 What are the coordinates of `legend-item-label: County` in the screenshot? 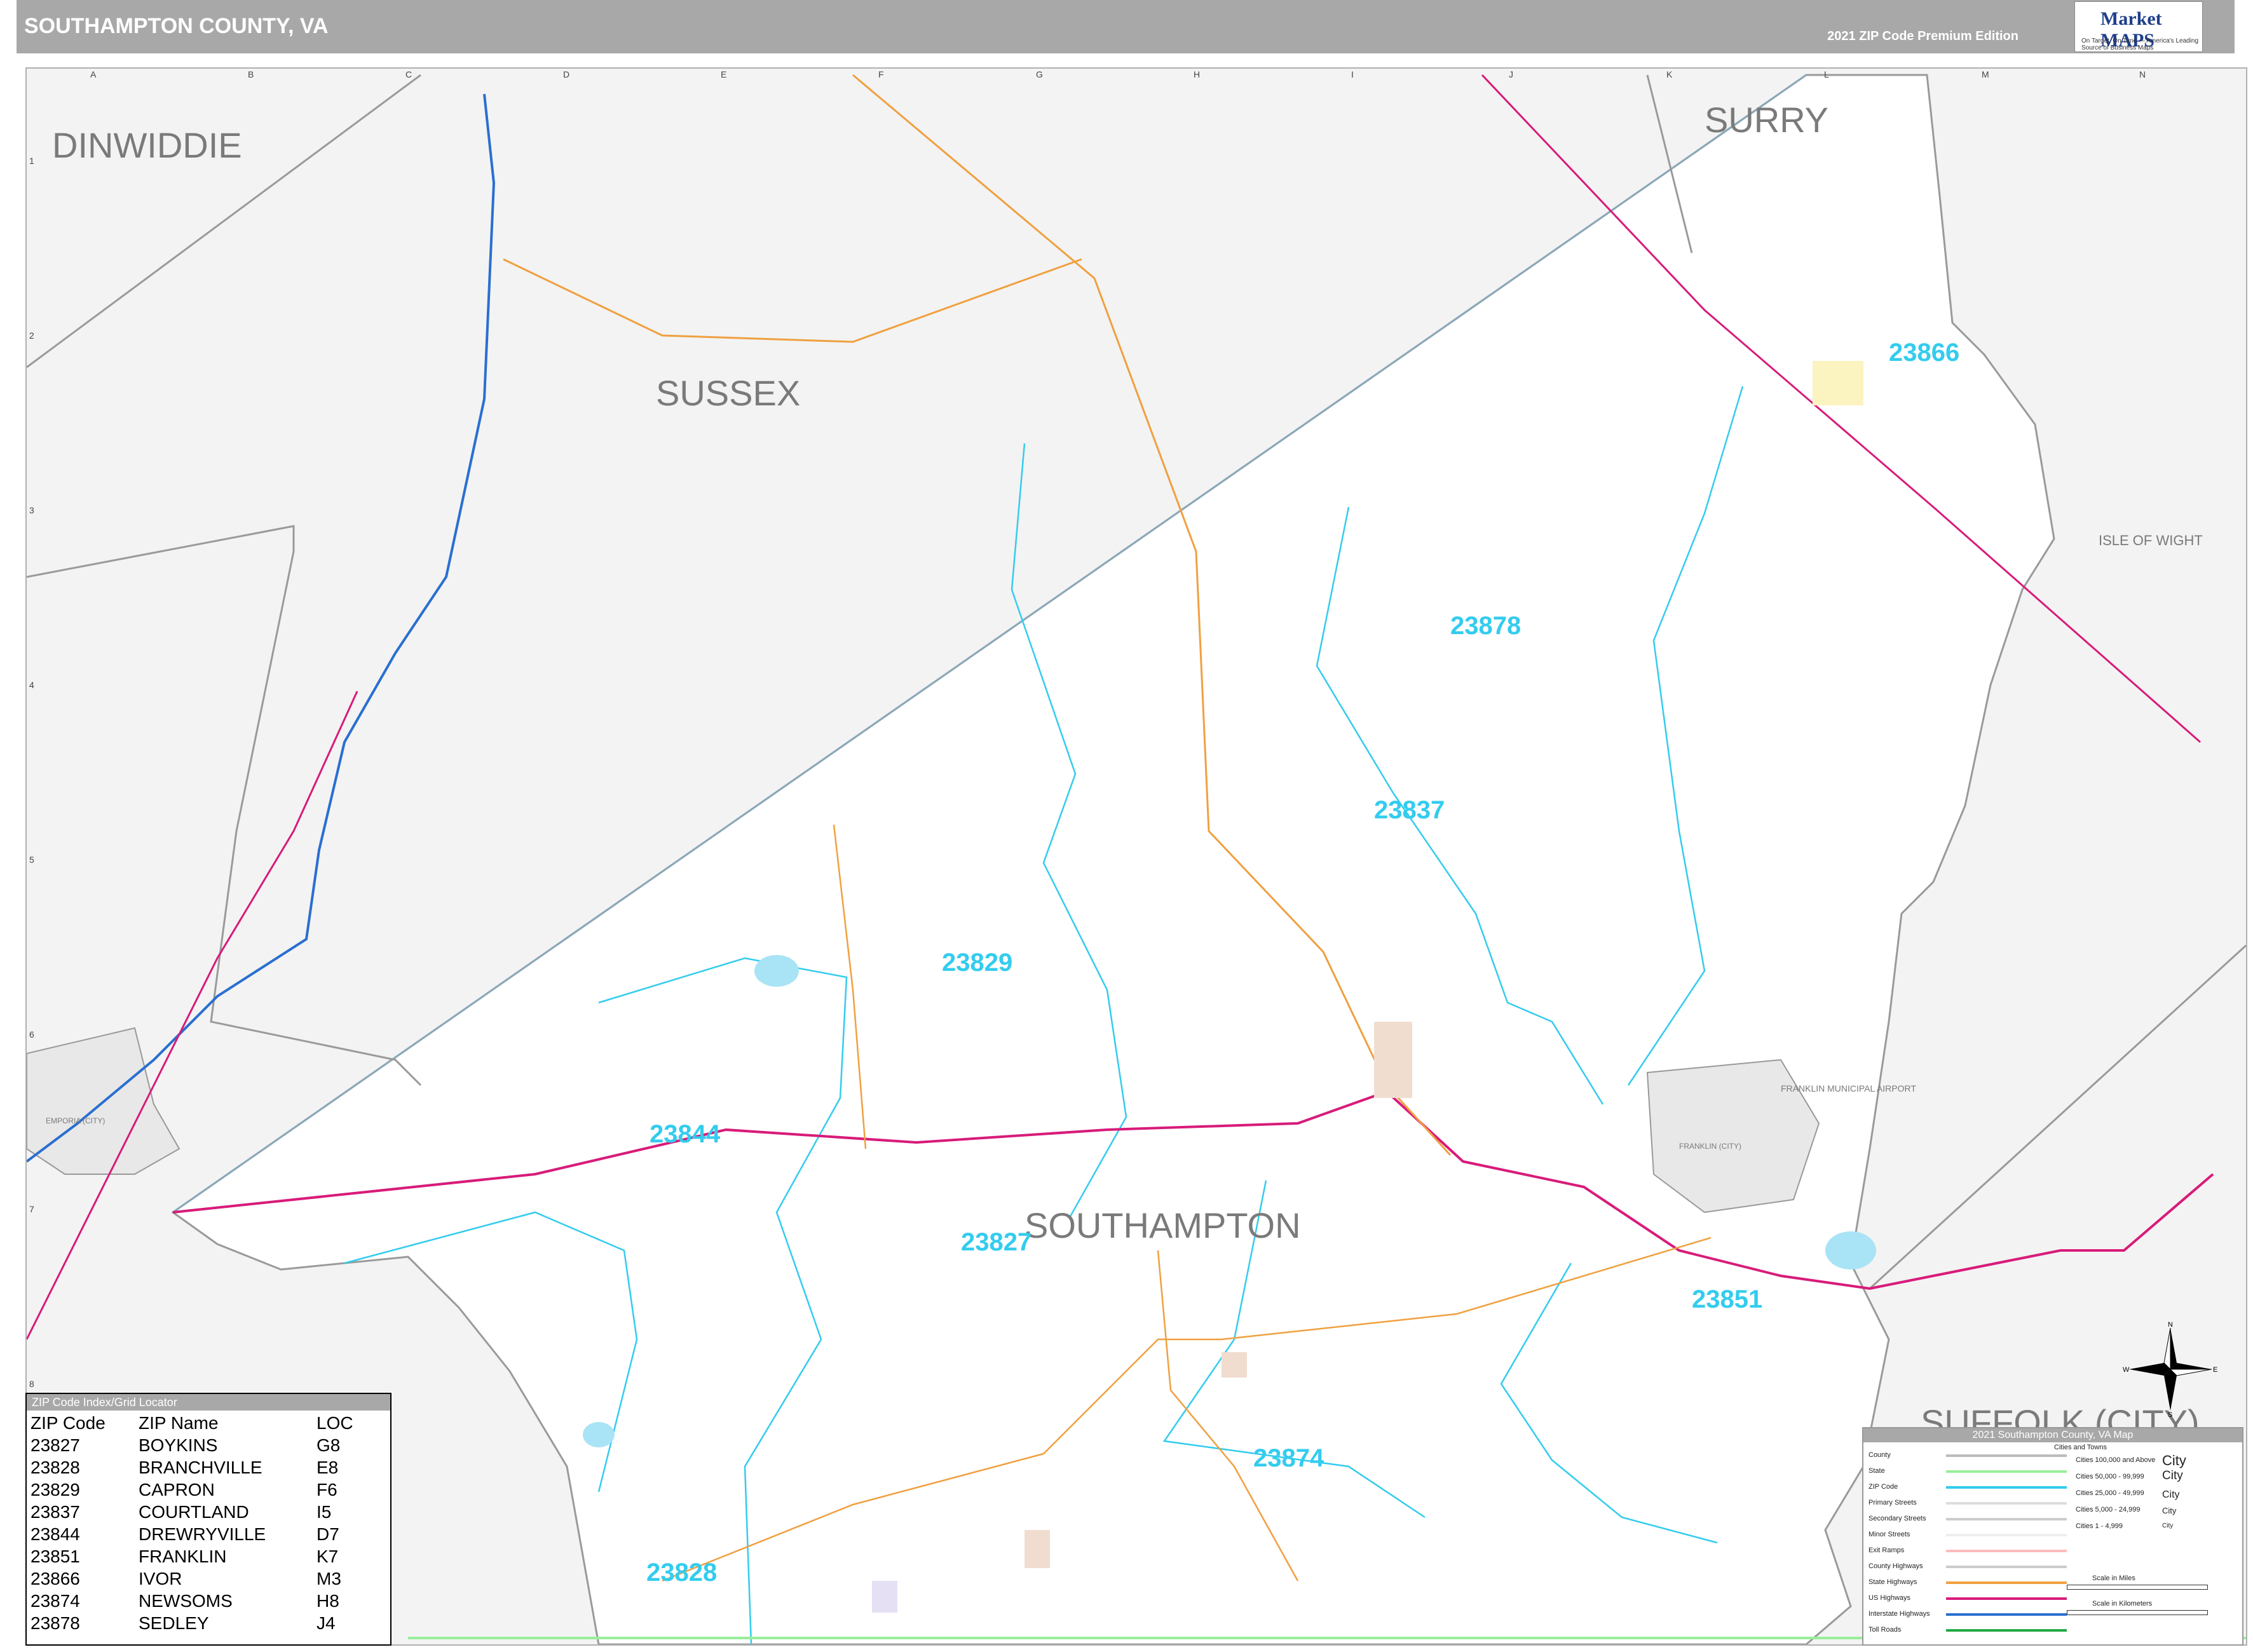 It's located at (1879, 1455).